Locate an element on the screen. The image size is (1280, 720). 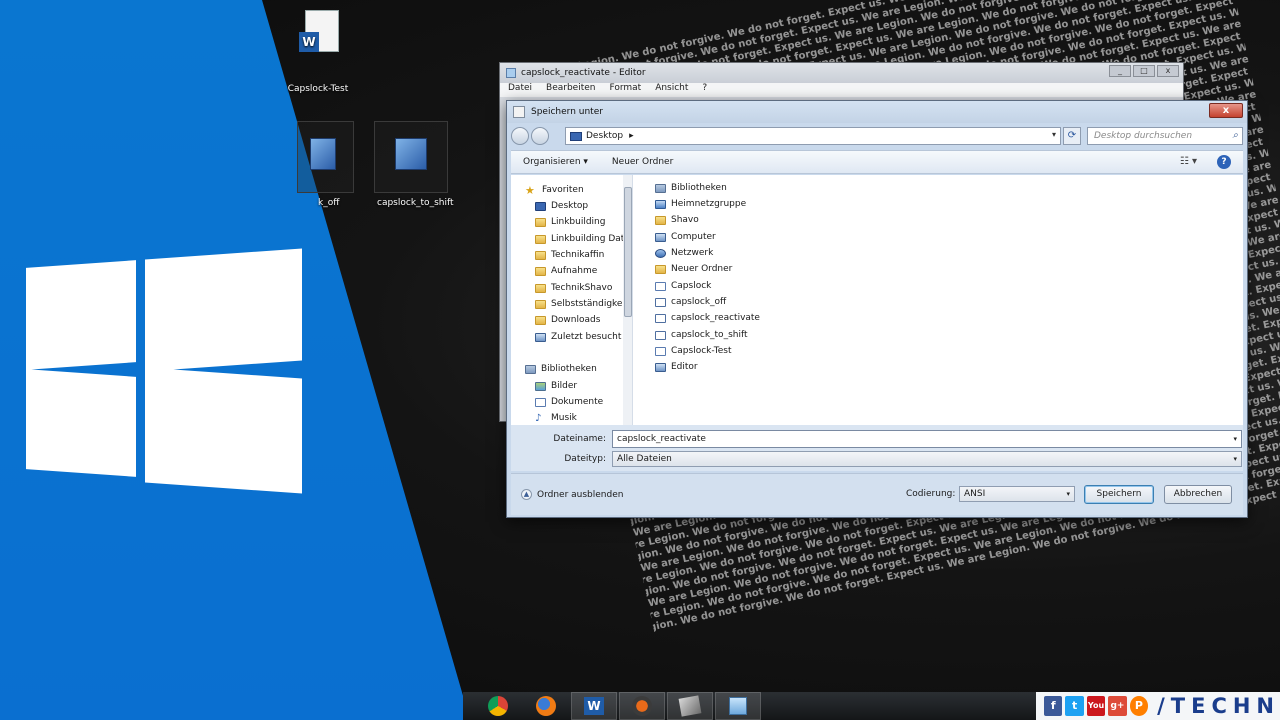
hide-folders-label: Ordner ausblenden is located at coordinates (580, 494).